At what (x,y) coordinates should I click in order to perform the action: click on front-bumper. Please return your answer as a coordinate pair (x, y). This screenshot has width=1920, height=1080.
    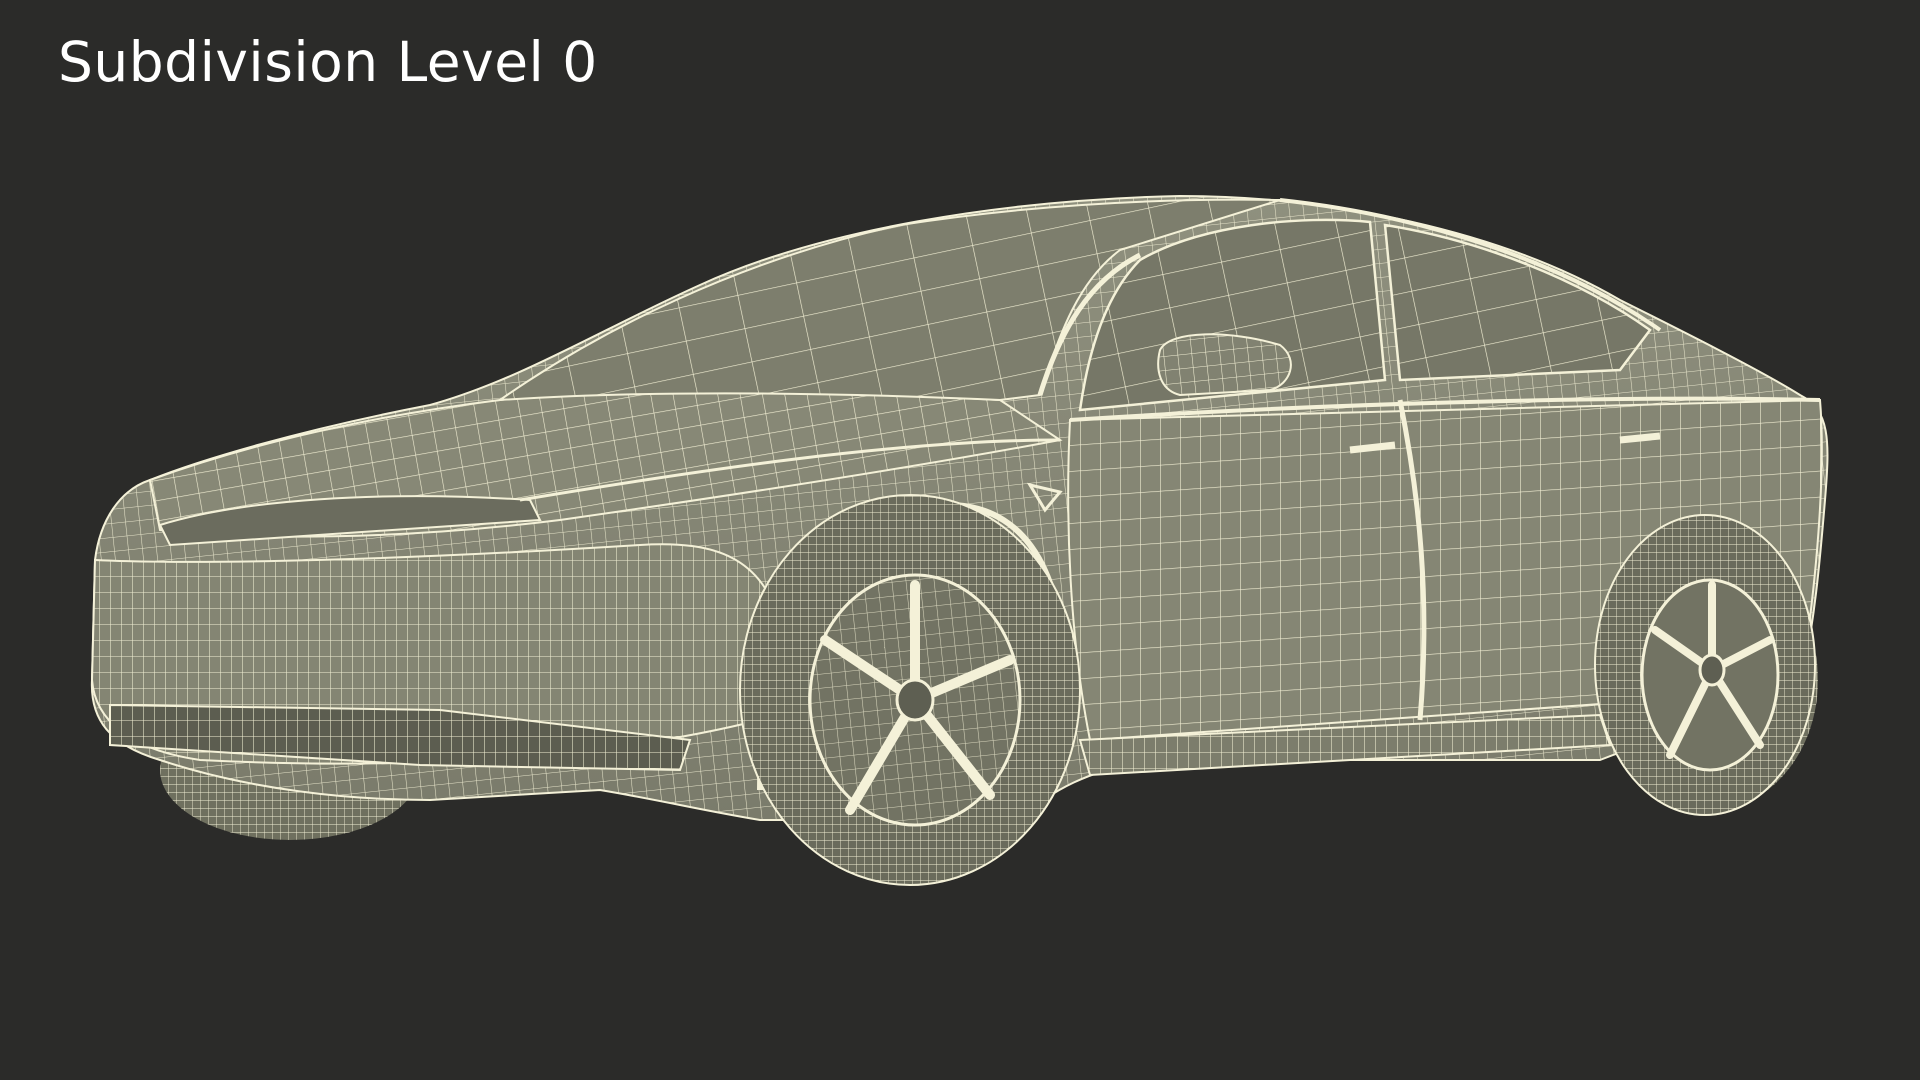
    Looking at the image, I should click on (436, 657).